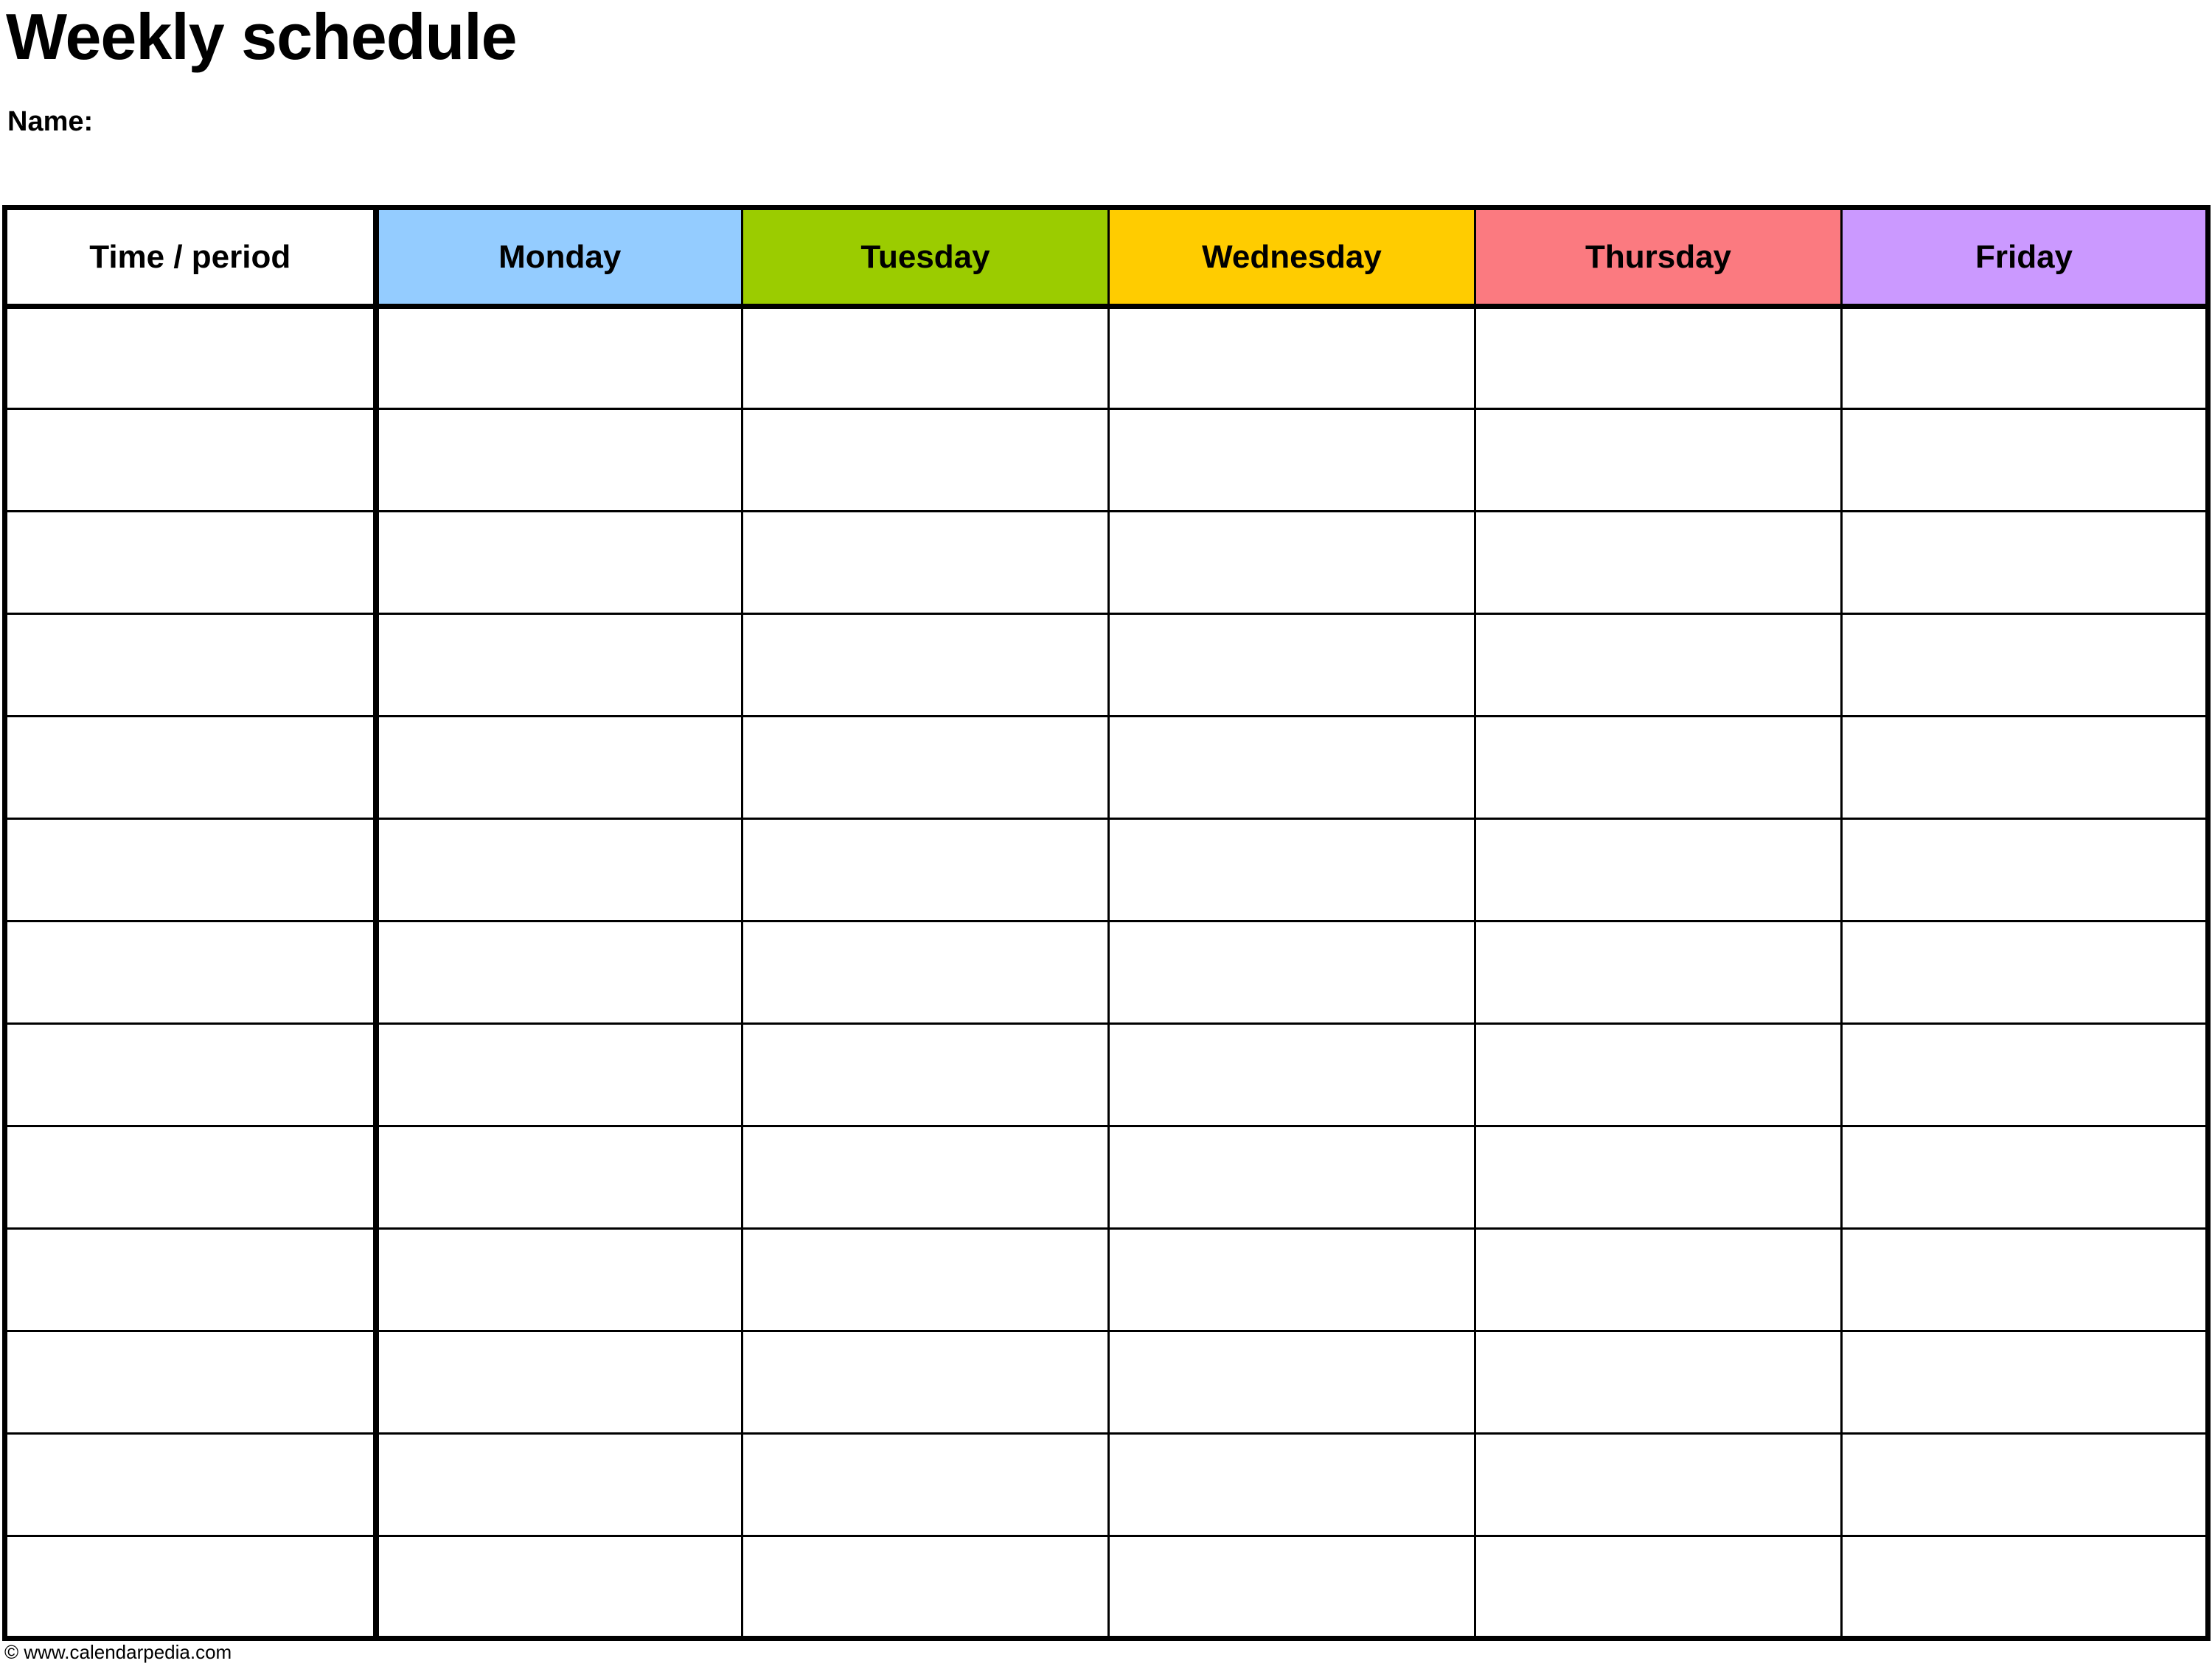 This screenshot has width=2212, height=1669. Describe the element at coordinates (1291, 258) in the screenshot. I see `column-header-wednesday: Wednesday` at that location.